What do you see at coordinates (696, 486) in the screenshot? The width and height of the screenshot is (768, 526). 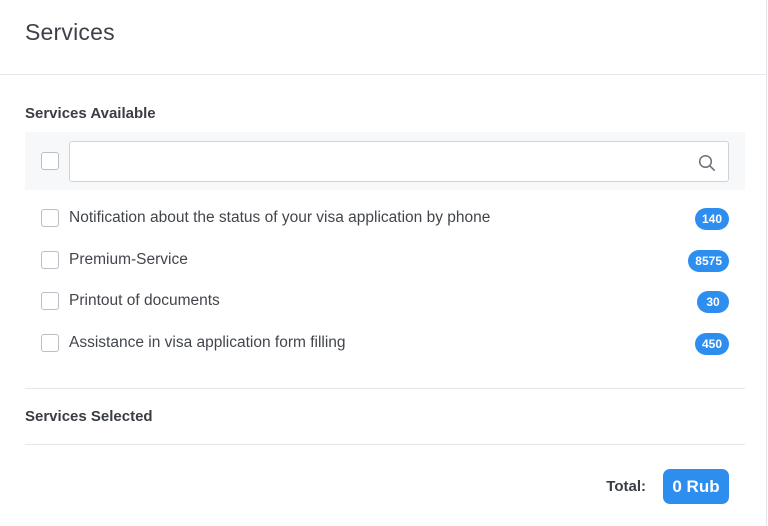 I see `total-badge: 0 Rub` at bounding box center [696, 486].